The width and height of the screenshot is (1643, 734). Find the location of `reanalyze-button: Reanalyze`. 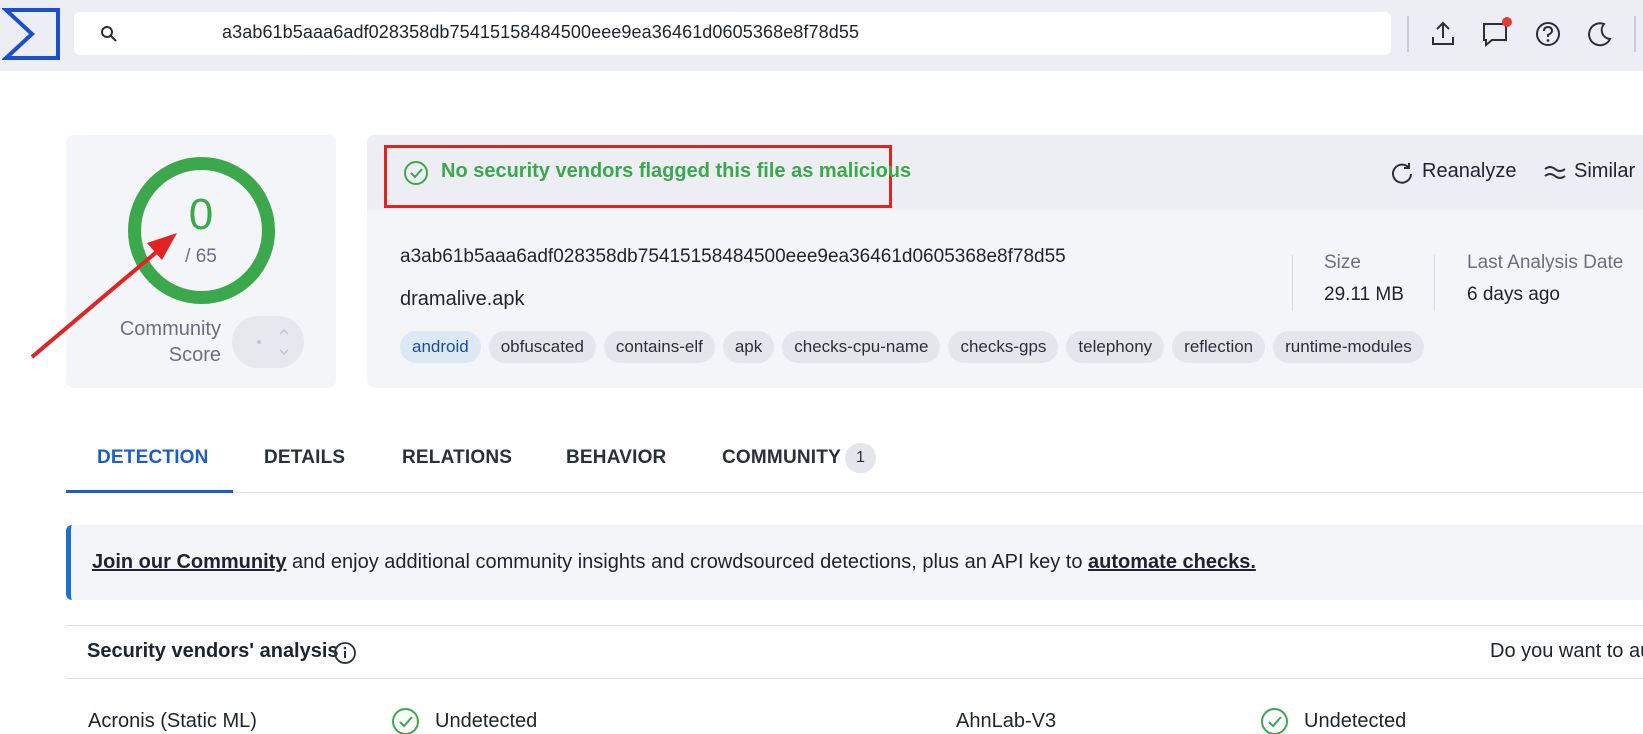

reanalyze-button: Reanalyze is located at coordinates (1469, 171).